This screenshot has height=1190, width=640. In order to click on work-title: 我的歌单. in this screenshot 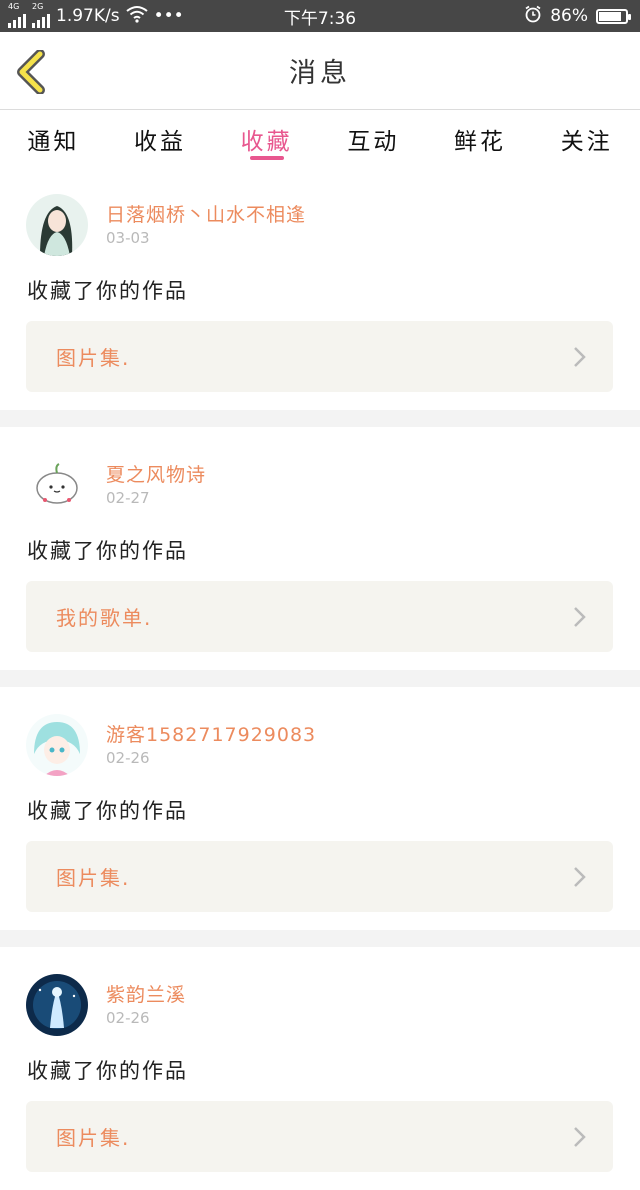, I will do `click(104, 618)`.